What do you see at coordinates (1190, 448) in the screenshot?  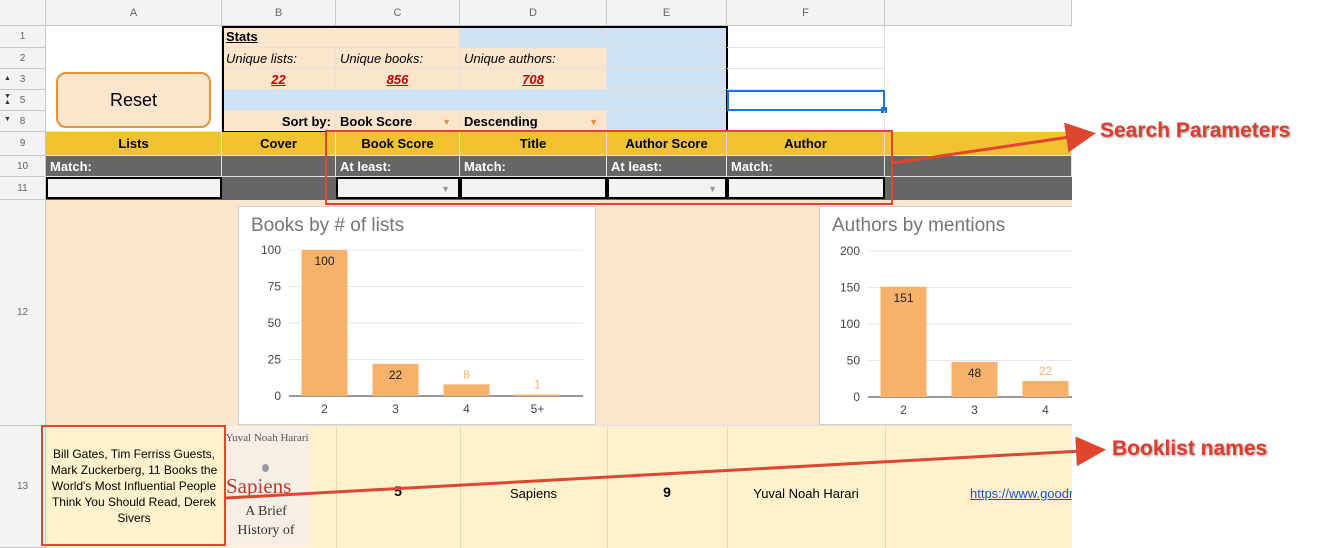 I see `booklist-names-callout: Booklist names` at bounding box center [1190, 448].